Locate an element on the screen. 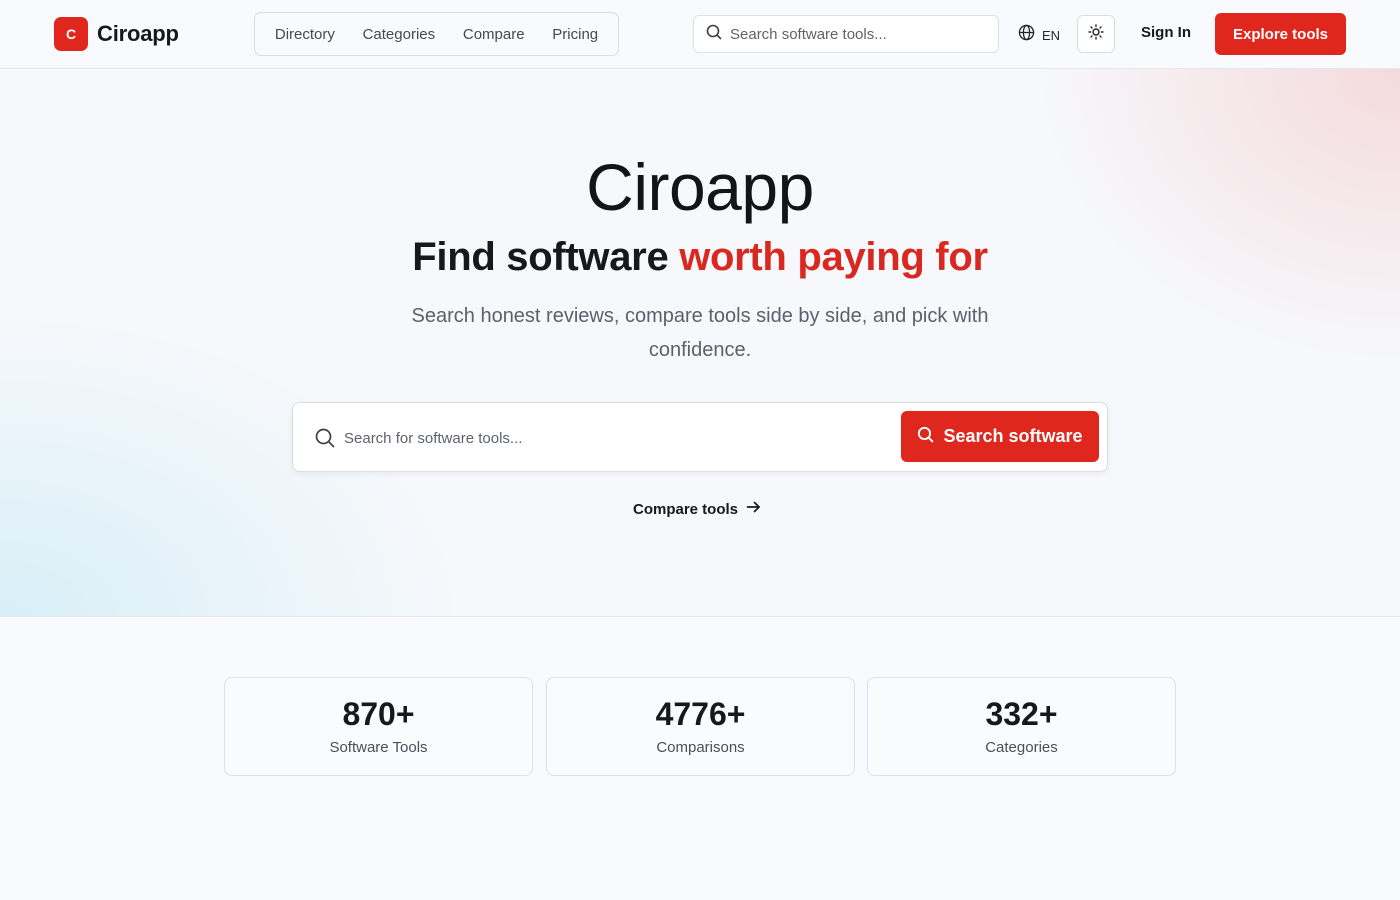 The image size is (1400, 900). explore-tools-button: Explore tools is located at coordinates (1280, 34).